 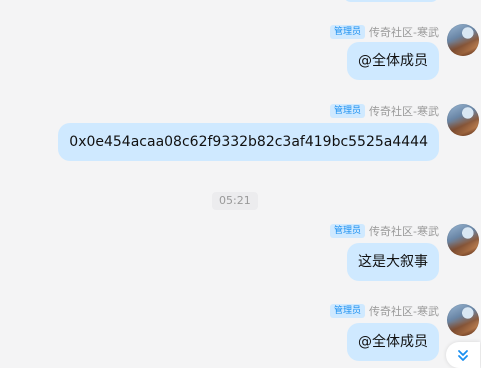 What do you see at coordinates (235, 201) in the screenshot?
I see `timestamp-divider: 05:21` at bounding box center [235, 201].